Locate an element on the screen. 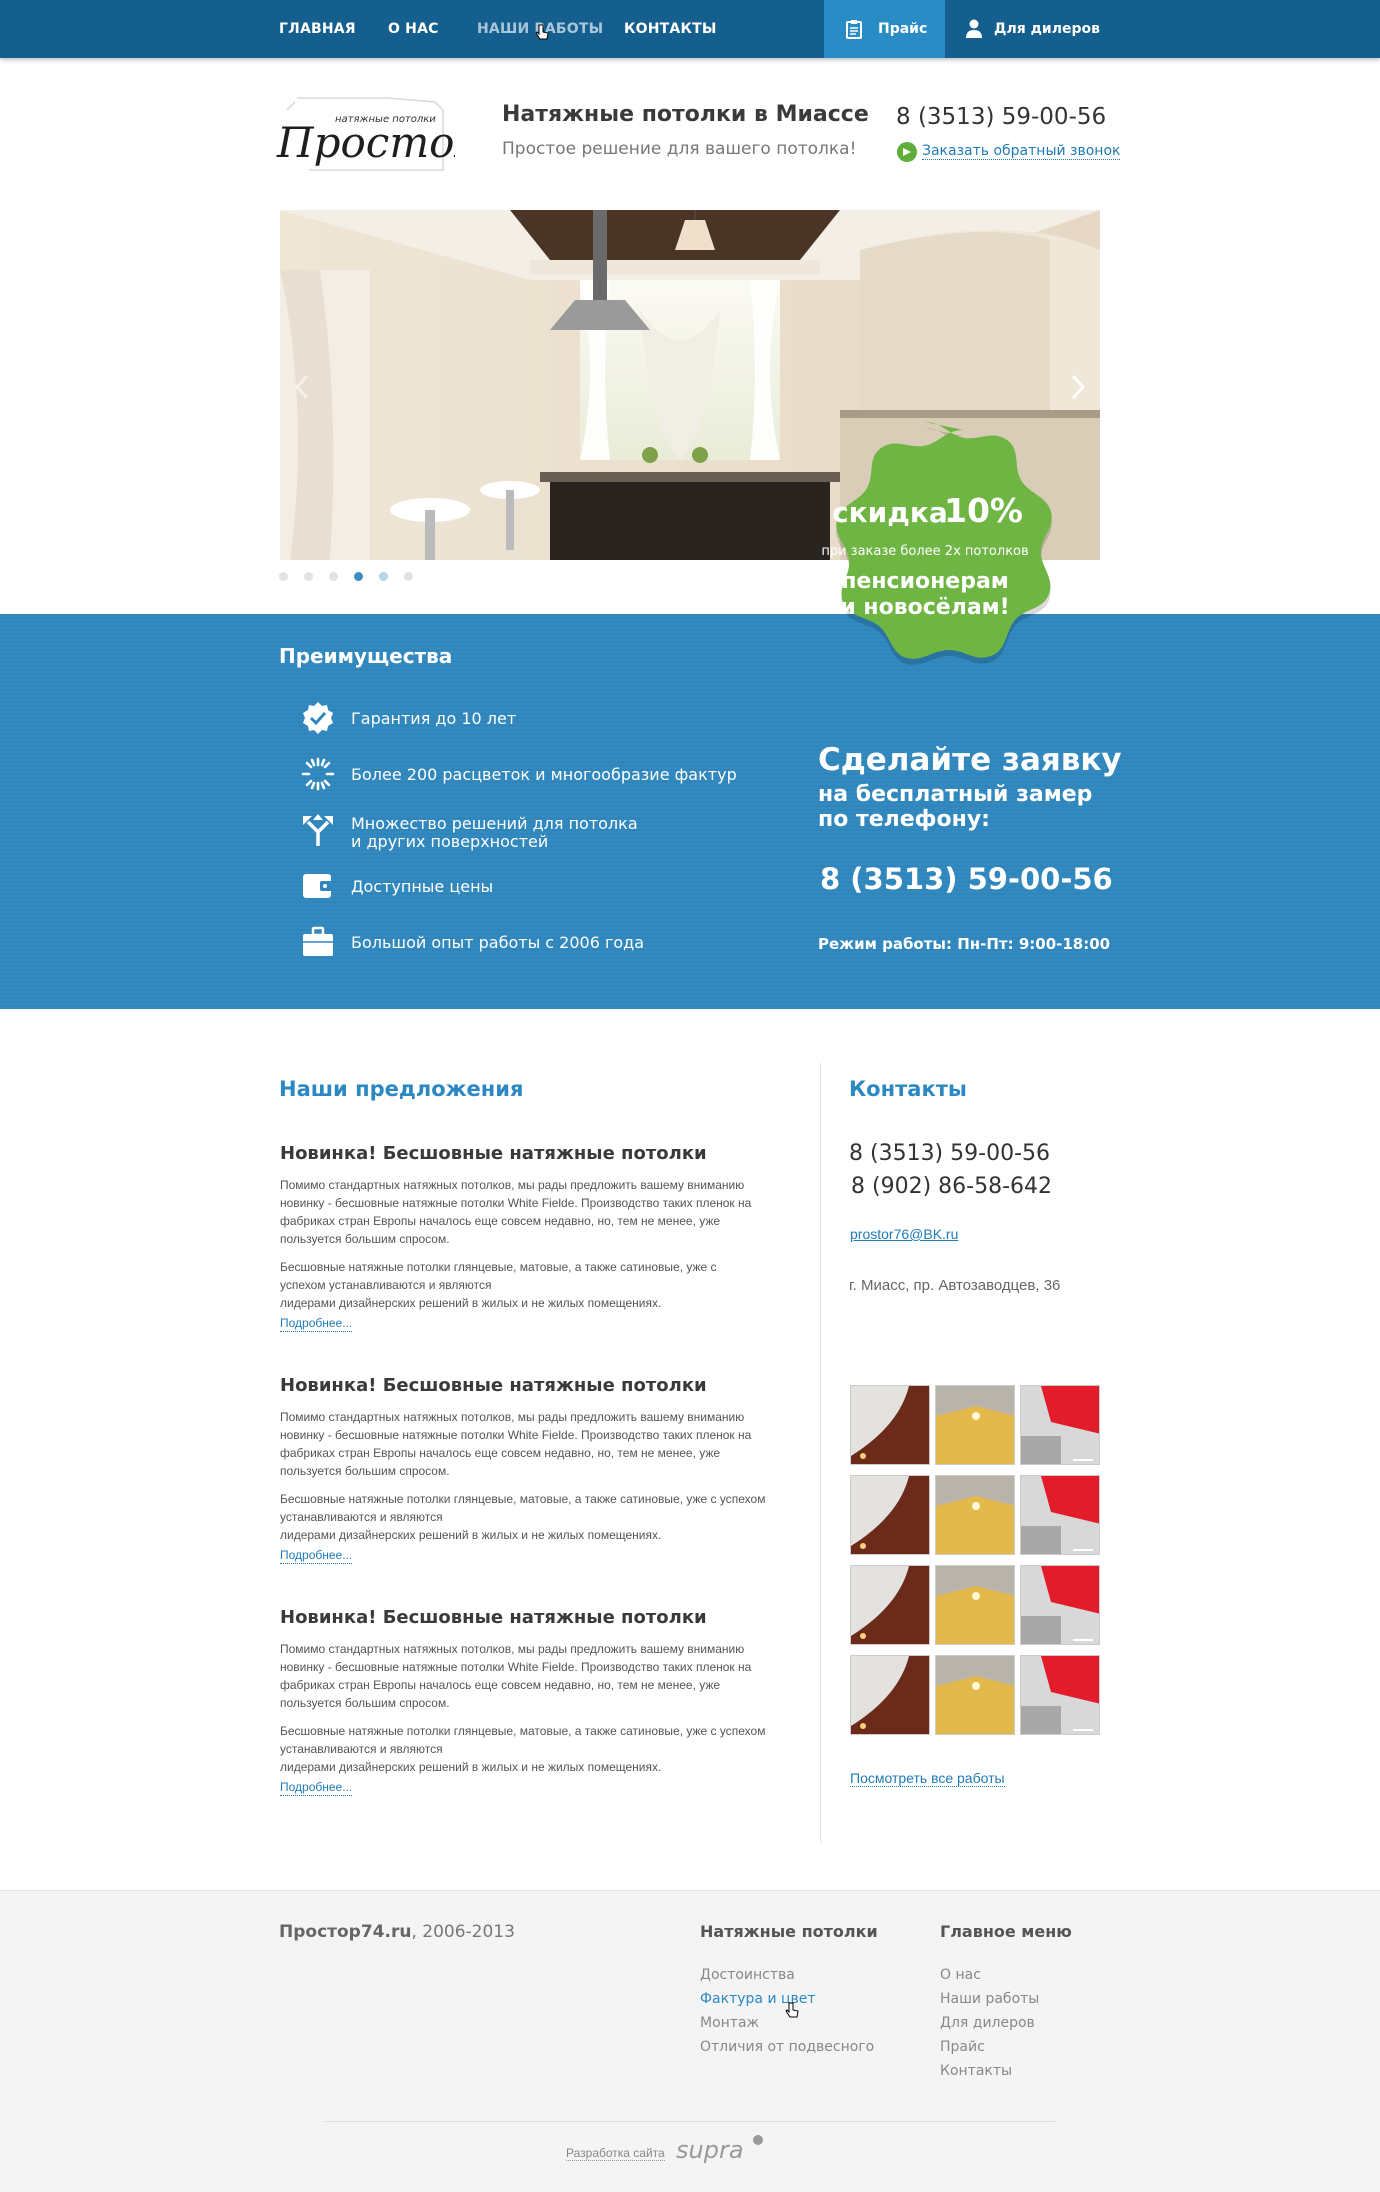 This screenshot has width=1380, height=2192. wallet-icon is located at coordinates (318, 886).